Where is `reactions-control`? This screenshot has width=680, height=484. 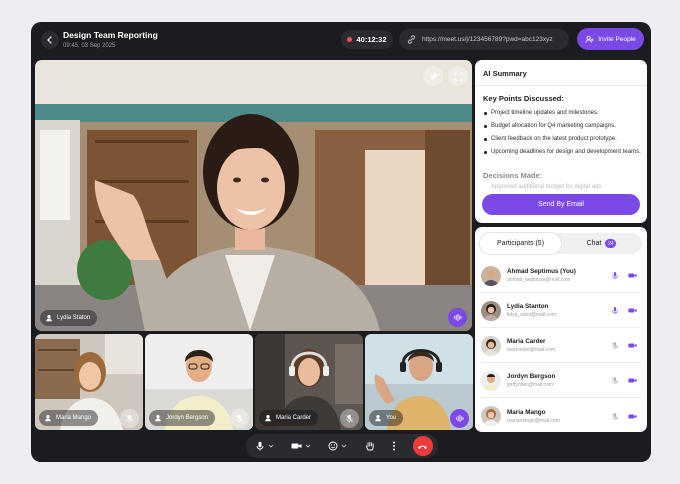
reactions-control is located at coordinates (337, 446).